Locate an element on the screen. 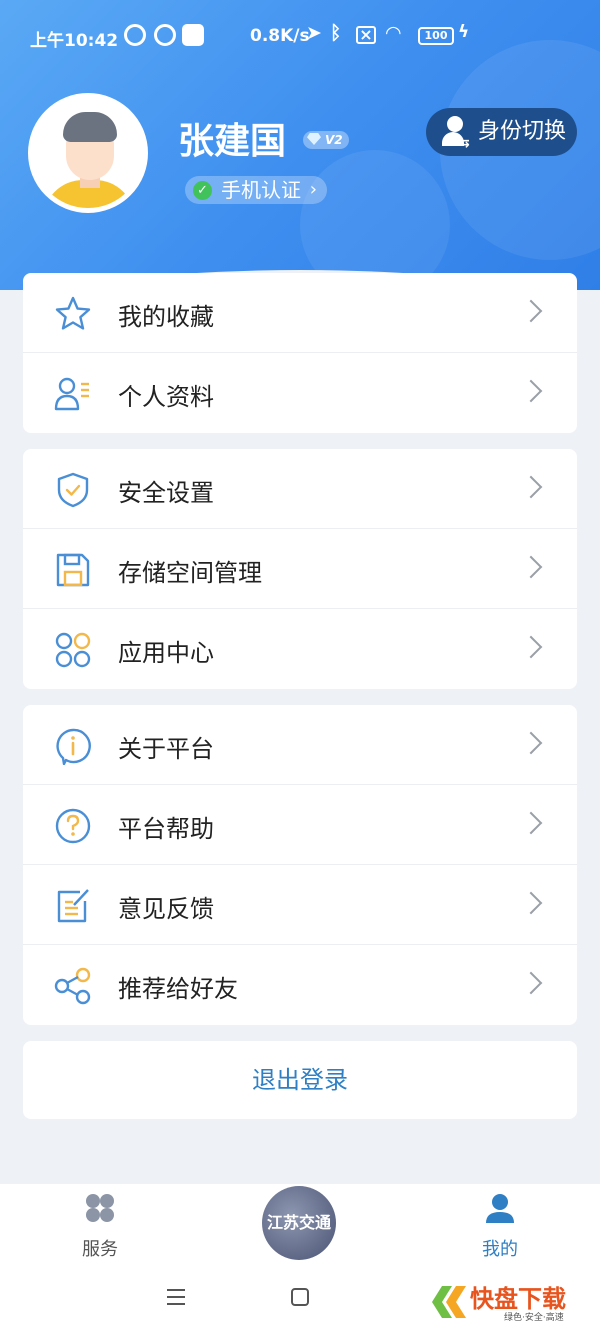 This screenshot has height=1333, width=600. menu-item-label: 平台帮助 is located at coordinates (166, 829).